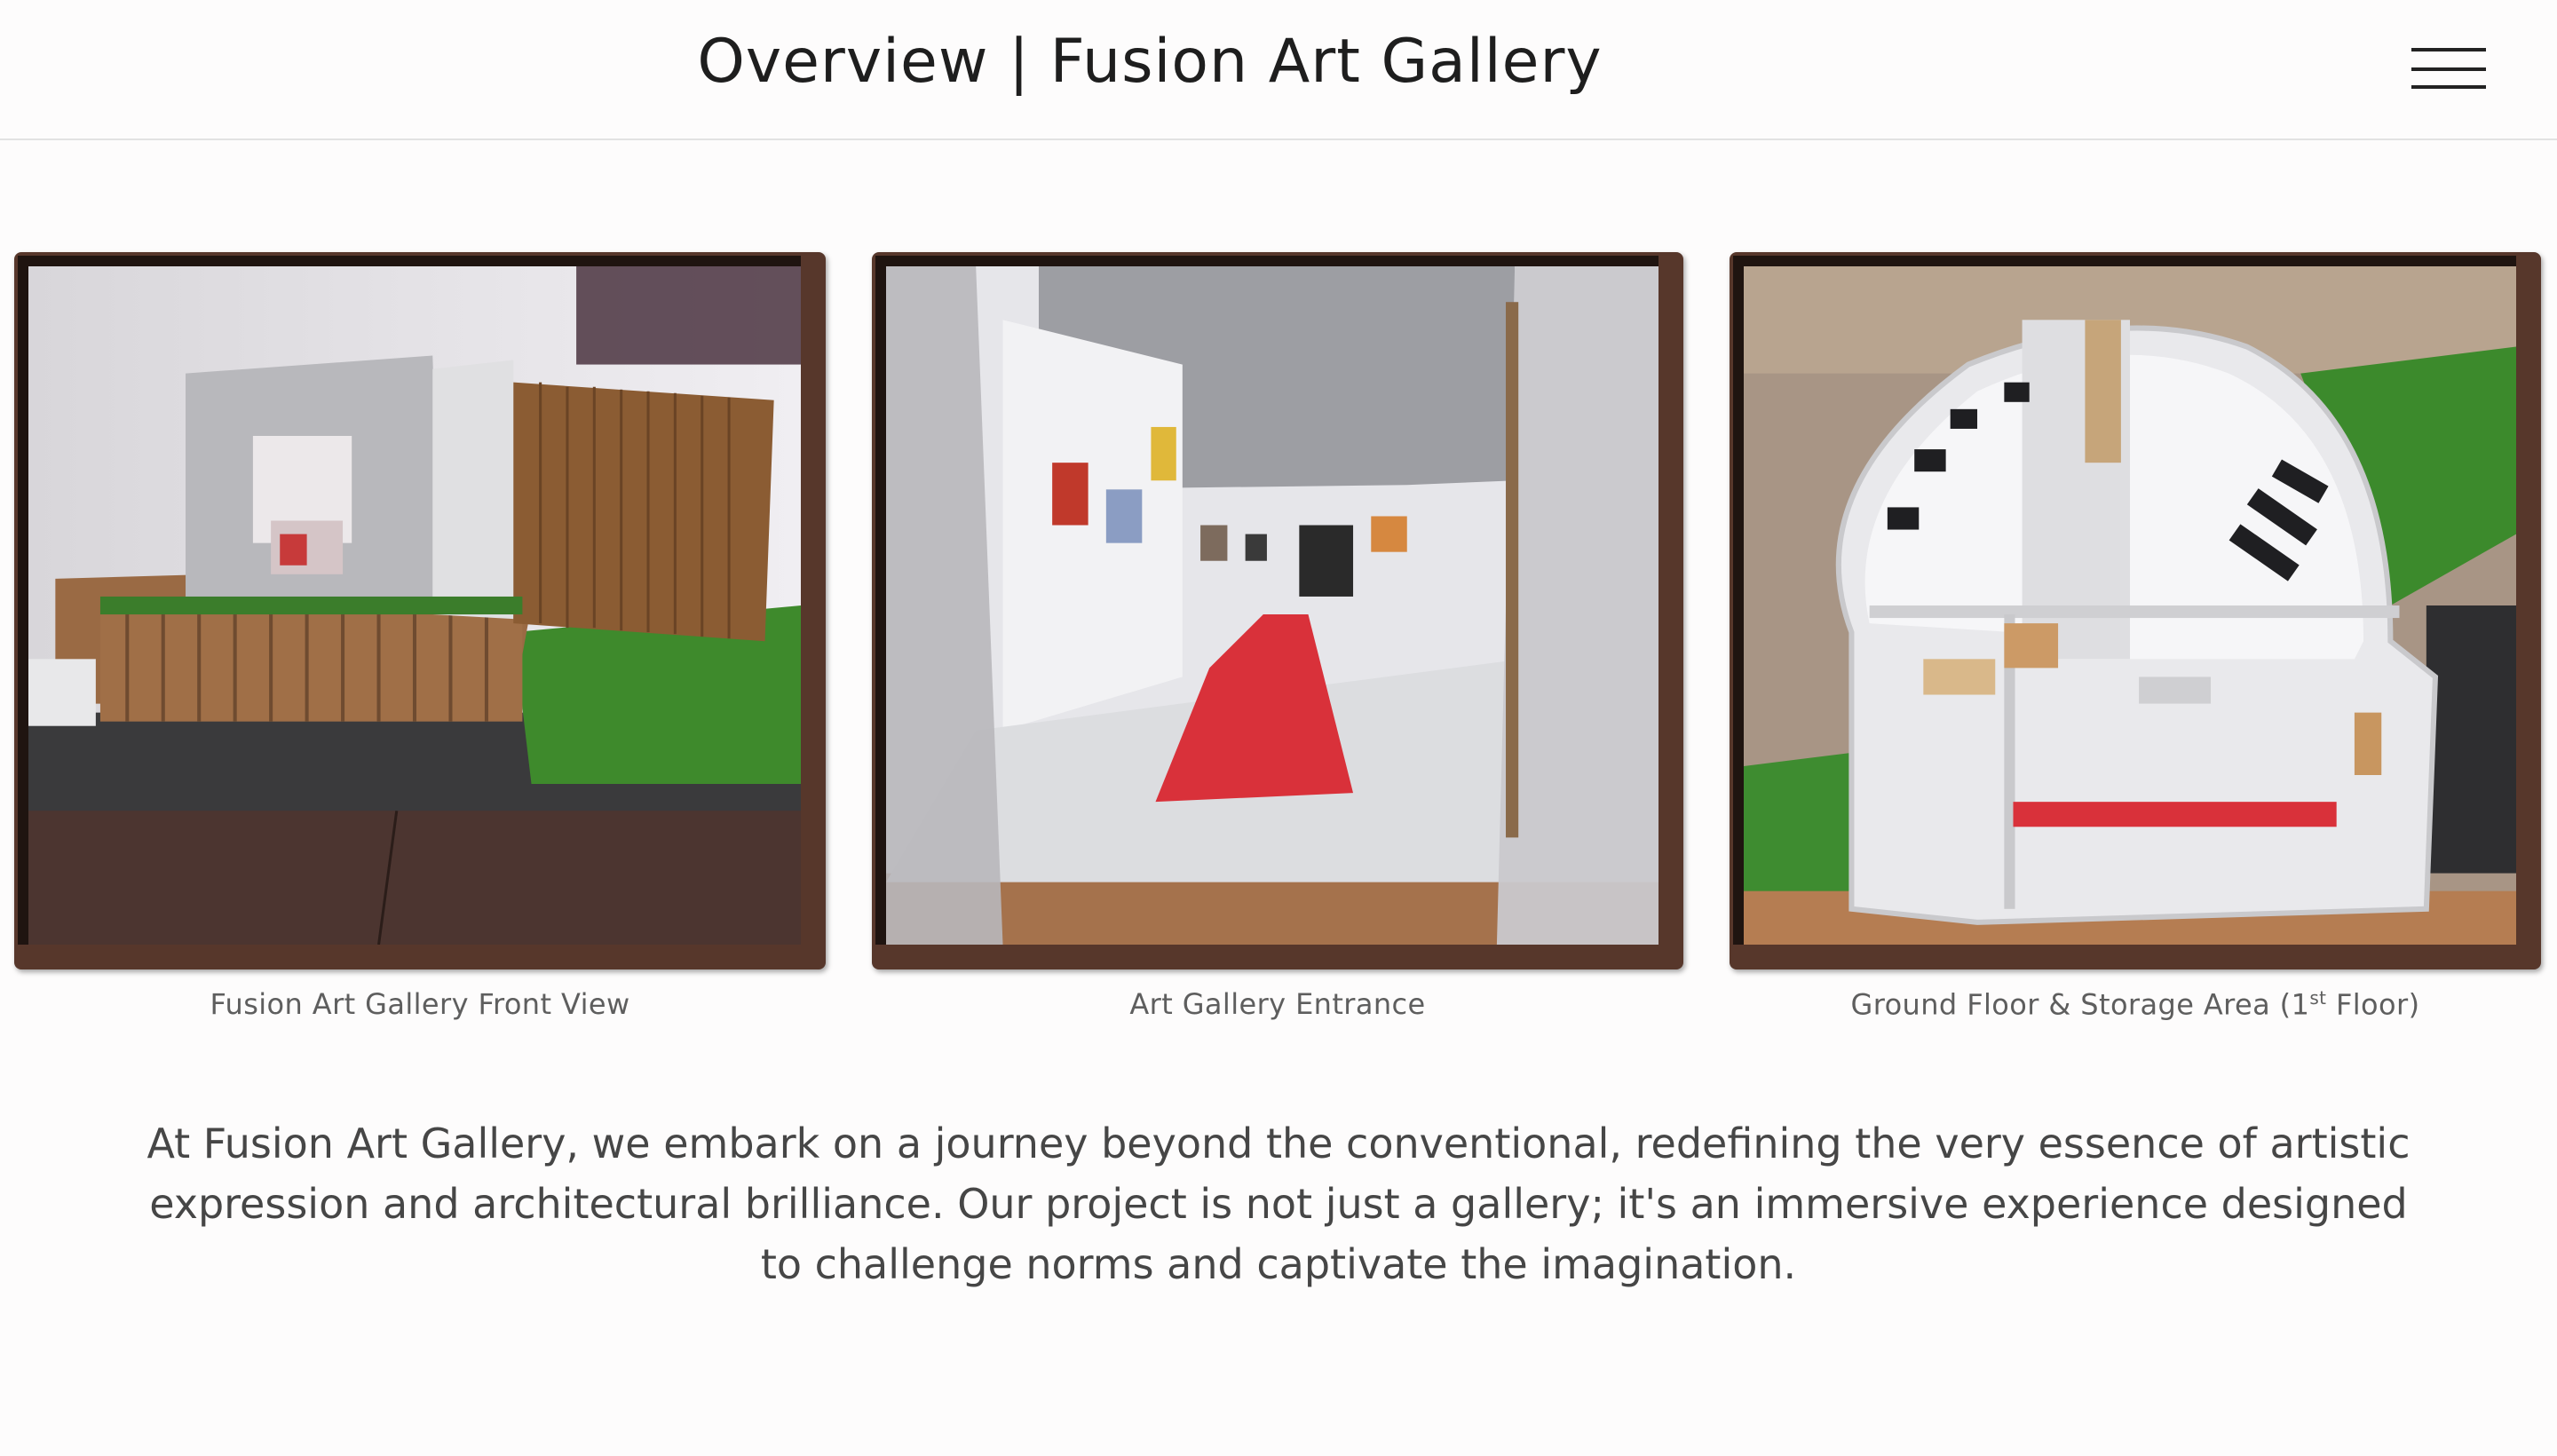 Image resolution: width=2557 pixels, height=1456 pixels. Describe the element at coordinates (2080, 1004) in the screenshot. I see `caption-text: Ground Floor & Storage Area (1` at that location.